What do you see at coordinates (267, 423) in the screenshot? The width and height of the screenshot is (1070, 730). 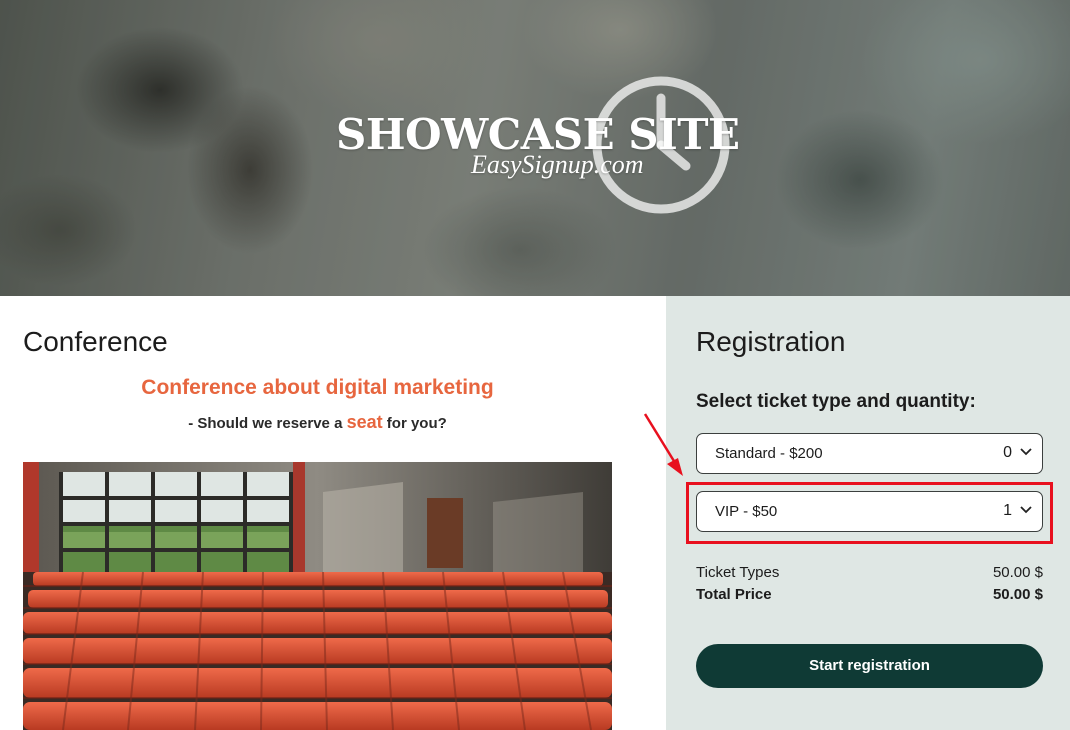 I see `subline-text-before: - Should we reserve a` at bounding box center [267, 423].